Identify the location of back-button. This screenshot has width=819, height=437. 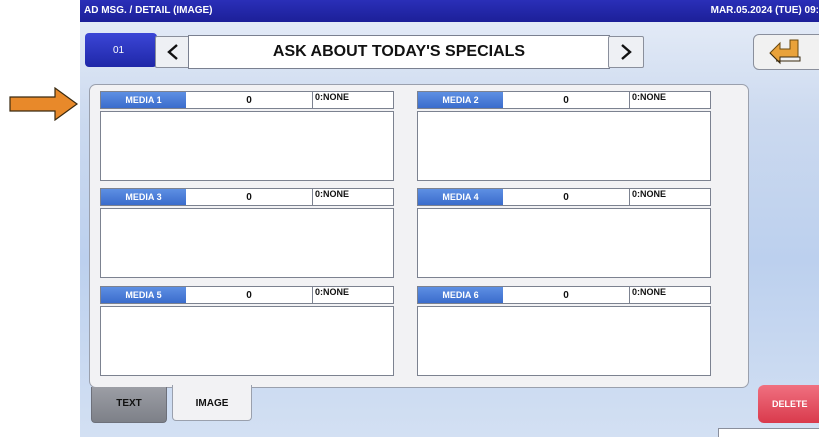
(786, 52).